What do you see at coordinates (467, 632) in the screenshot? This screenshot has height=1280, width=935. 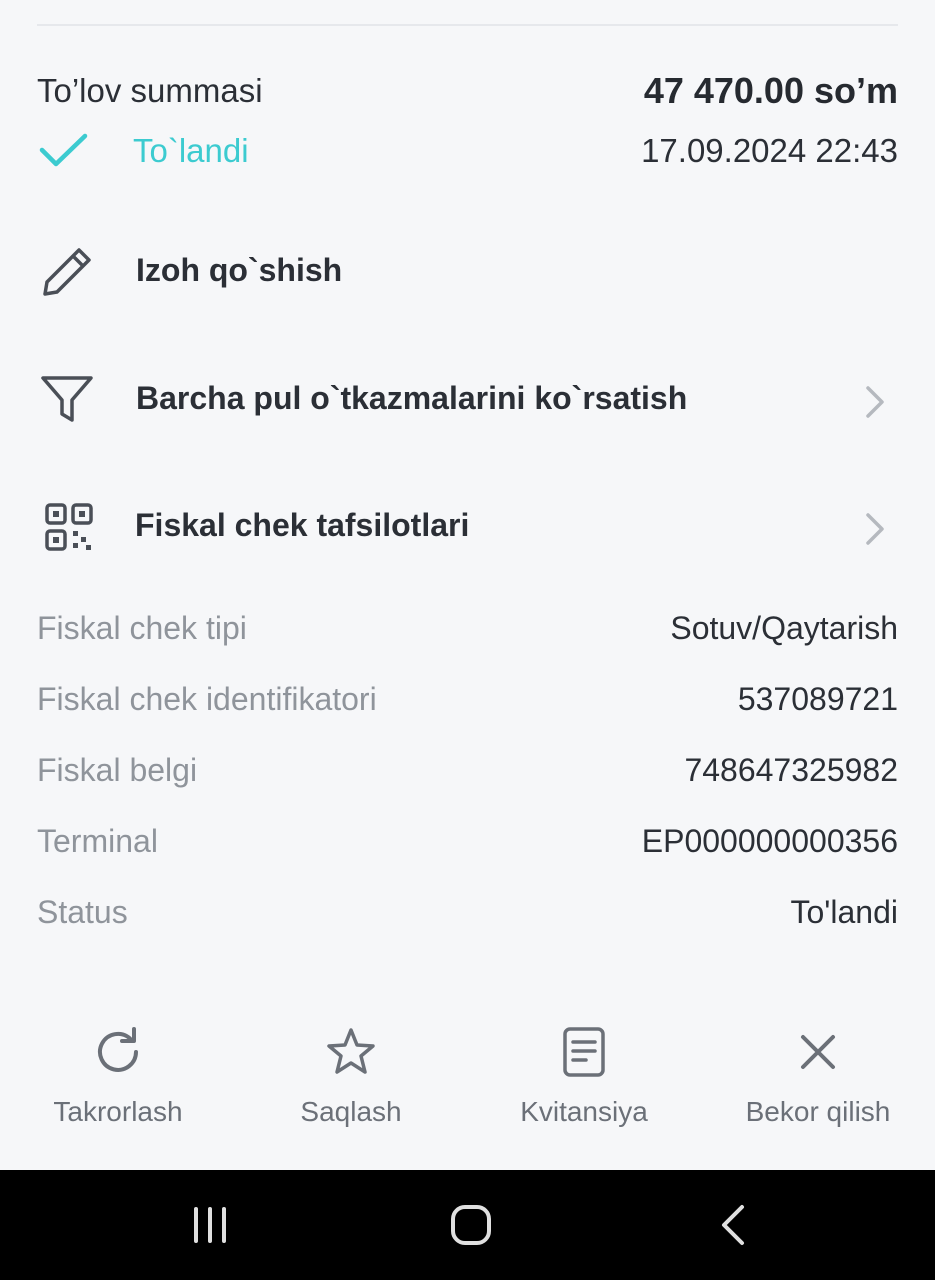 I see `fiscal-type-row: Fiskal chek tipi Sotuv/Qaytarish` at bounding box center [467, 632].